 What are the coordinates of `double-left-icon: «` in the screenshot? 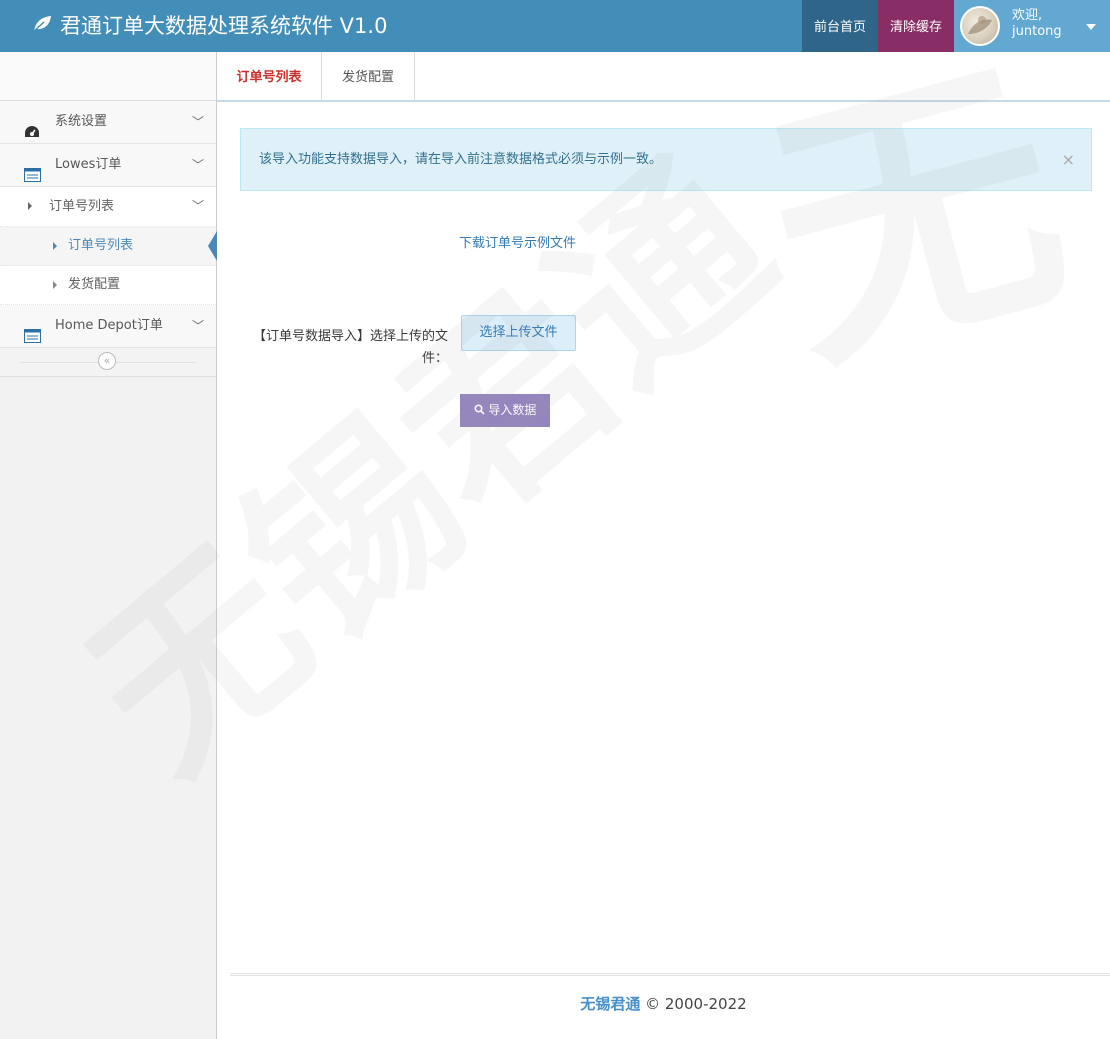 It's located at (107, 361).